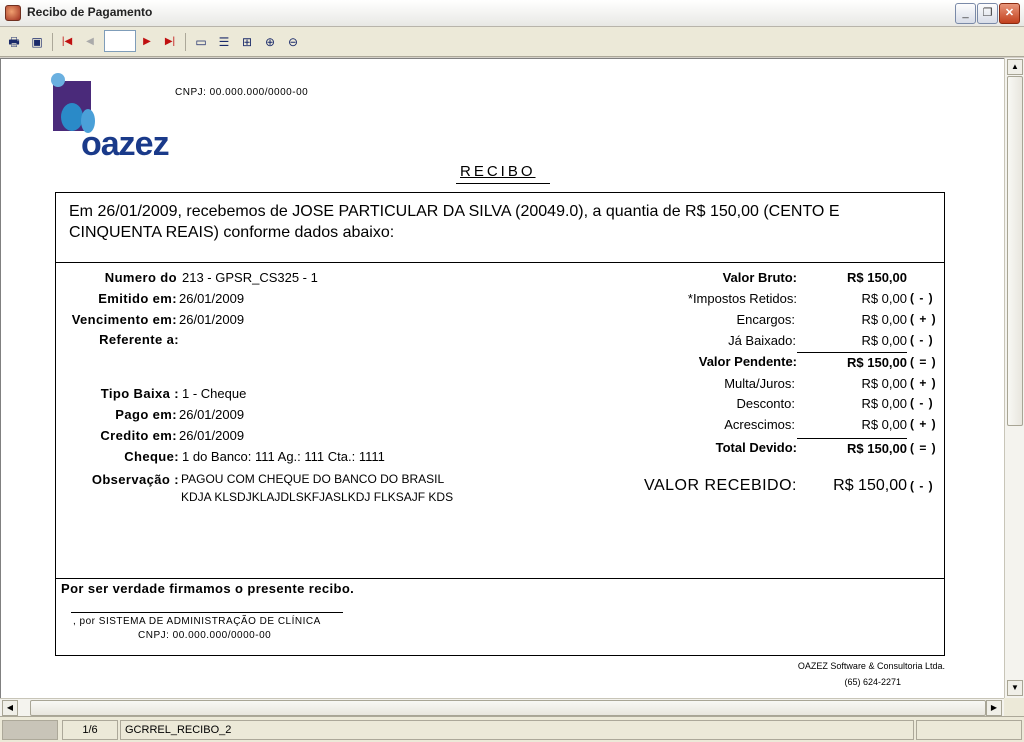  I want to click on page-width-icon: ☰, so click(224, 42).